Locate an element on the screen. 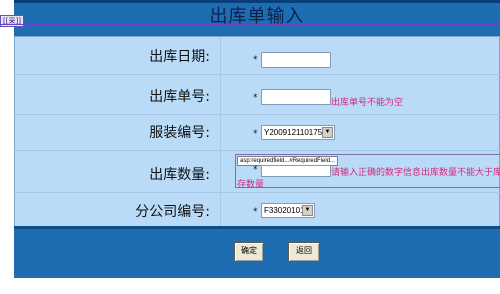 This screenshot has width=500, height=294. select-value: Y20091211017596 is located at coordinates (298, 132).